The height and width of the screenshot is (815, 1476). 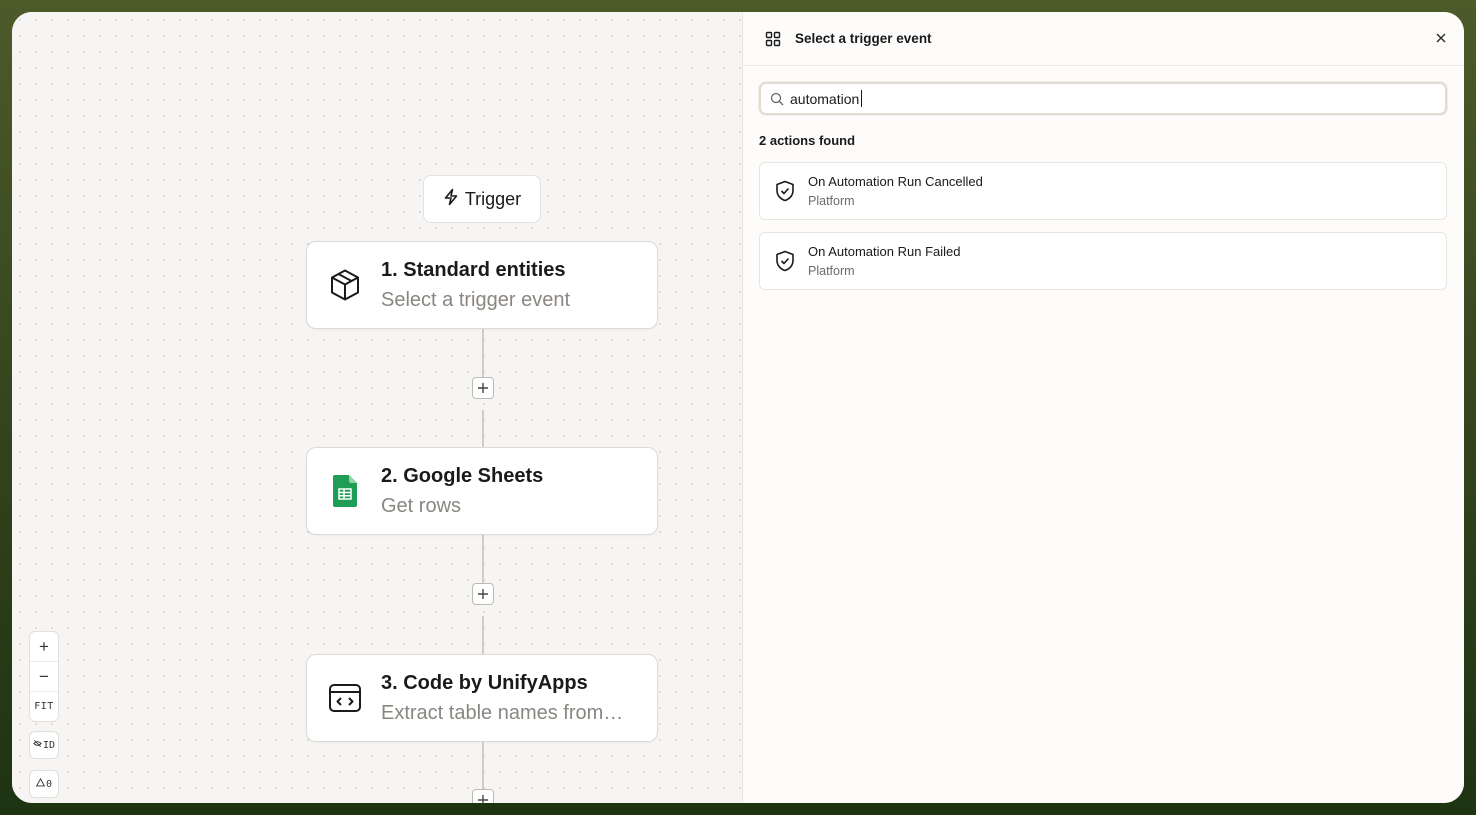 I want to click on fit-view-button: FIT, so click(x=44, y=706).